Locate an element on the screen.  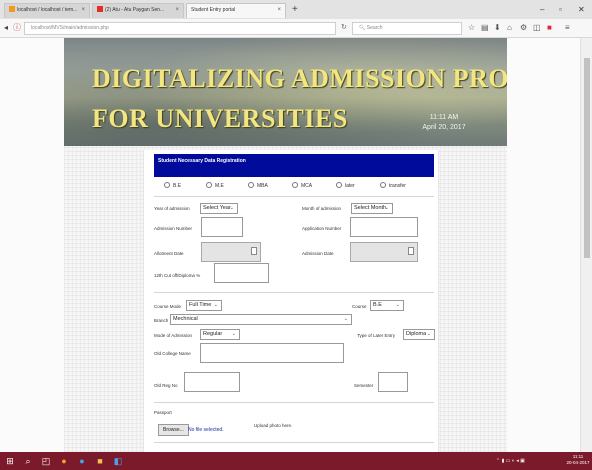
cutoff-input is located at coordinates (241, 273).